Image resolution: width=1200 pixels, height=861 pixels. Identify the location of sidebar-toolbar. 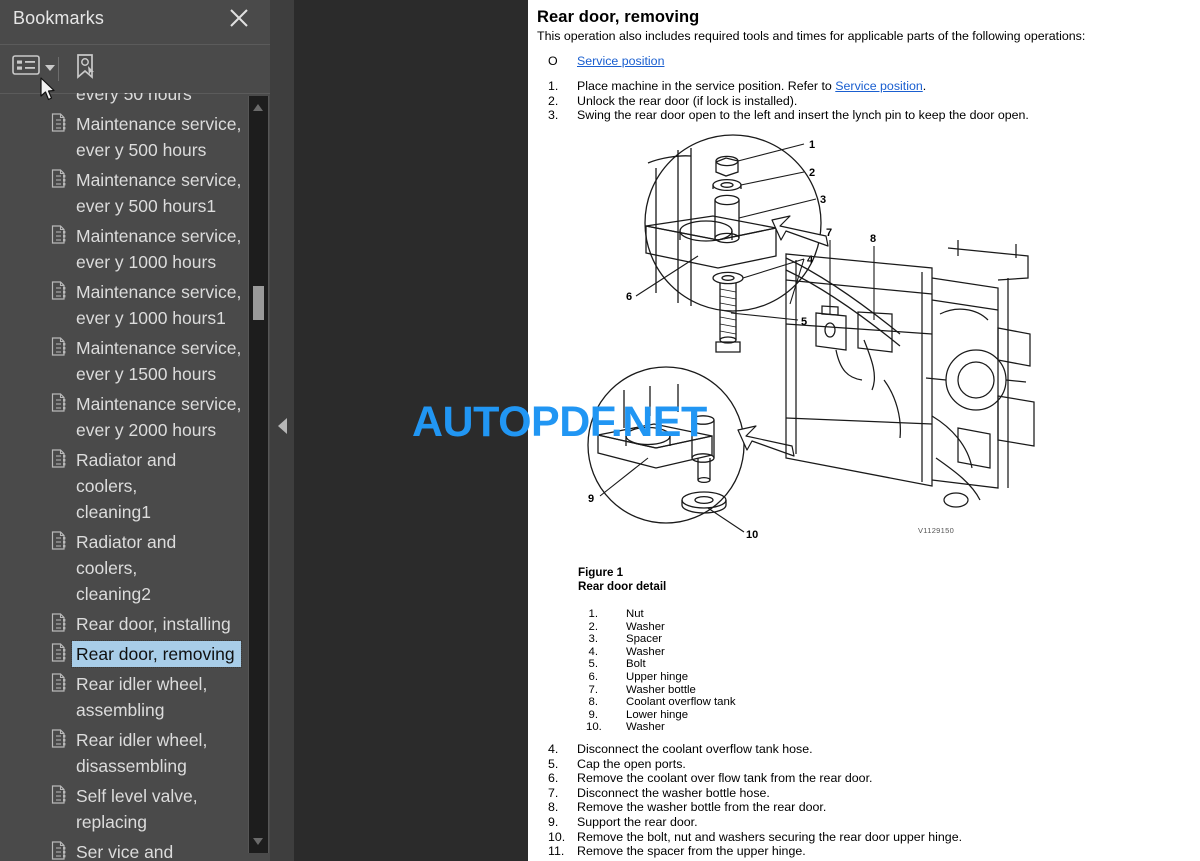
(135, 69).